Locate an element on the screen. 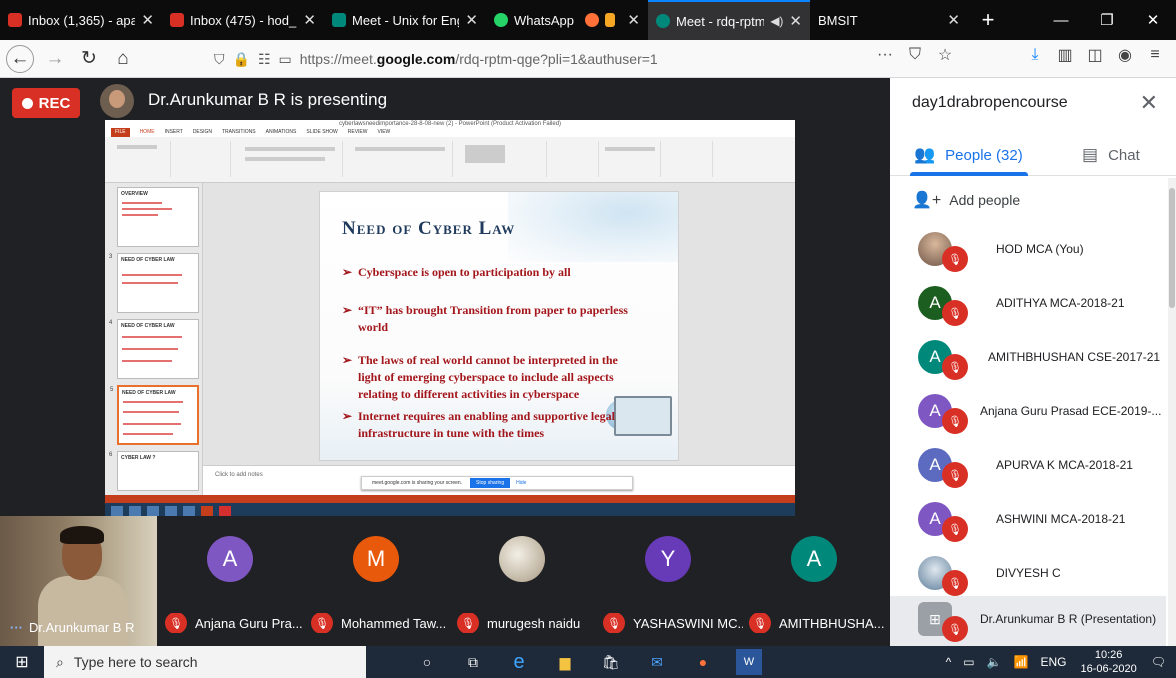 The height and width of the screenshot is (678, 1176). word-icon: W is located at coordinates (749, 662).